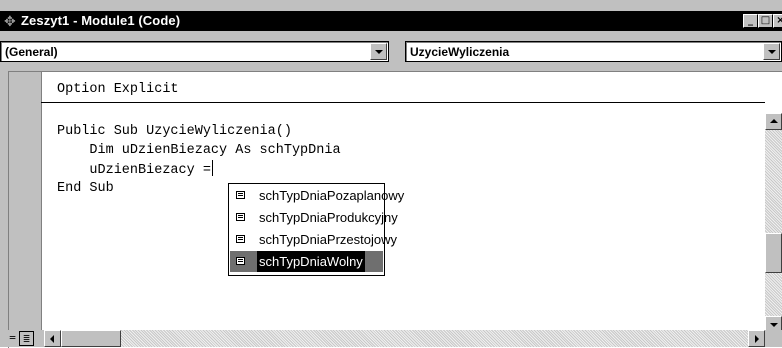 The width and height of the screenshot is (782, 348). I want to click on object-combo-dropdown-button, so click(378, 51).